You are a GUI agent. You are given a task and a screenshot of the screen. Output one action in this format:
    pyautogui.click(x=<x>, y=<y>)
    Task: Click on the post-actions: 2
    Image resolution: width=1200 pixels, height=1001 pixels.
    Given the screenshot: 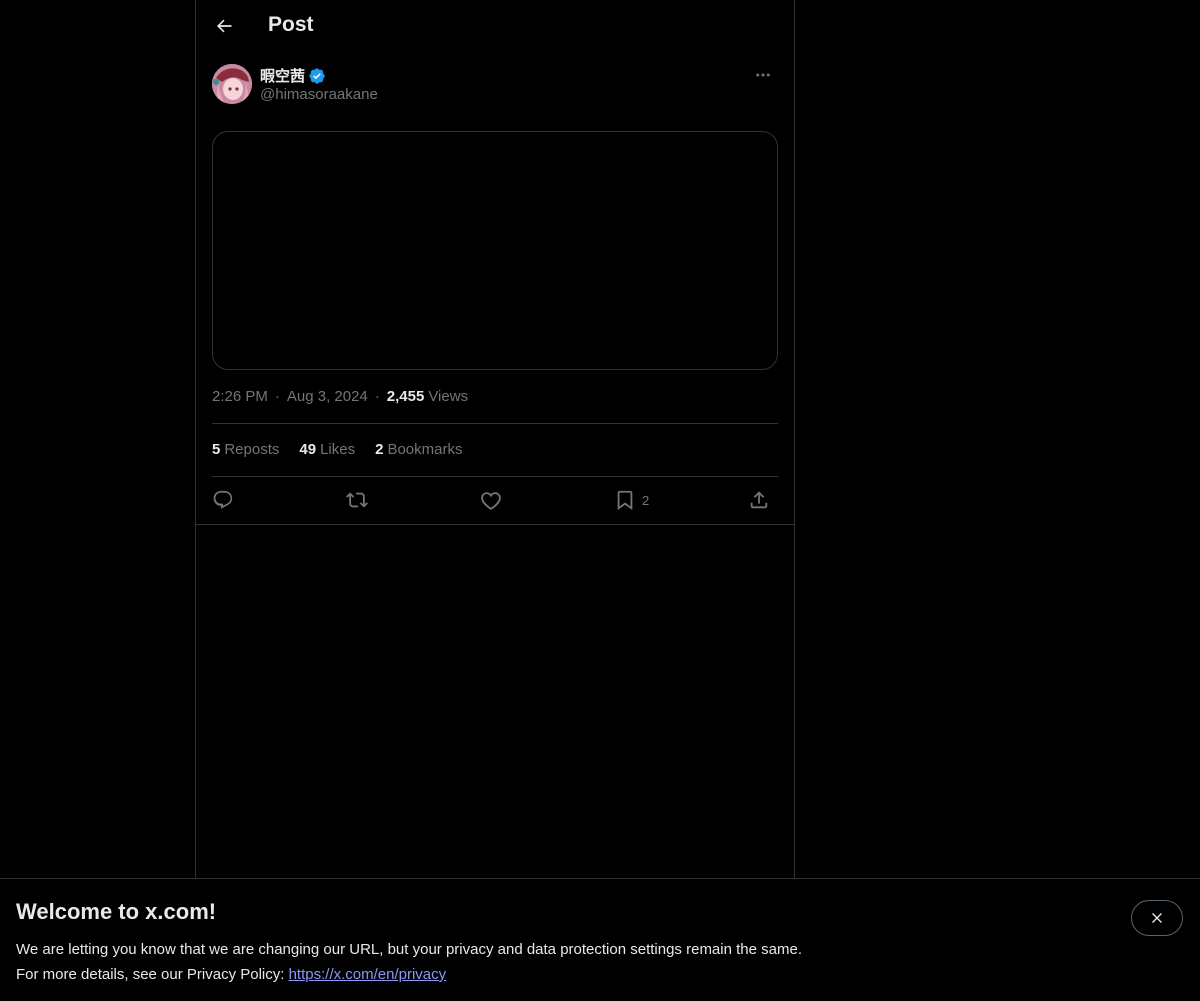 What is the action you would take?
    pyautogui.click(x=495, y=500)
    